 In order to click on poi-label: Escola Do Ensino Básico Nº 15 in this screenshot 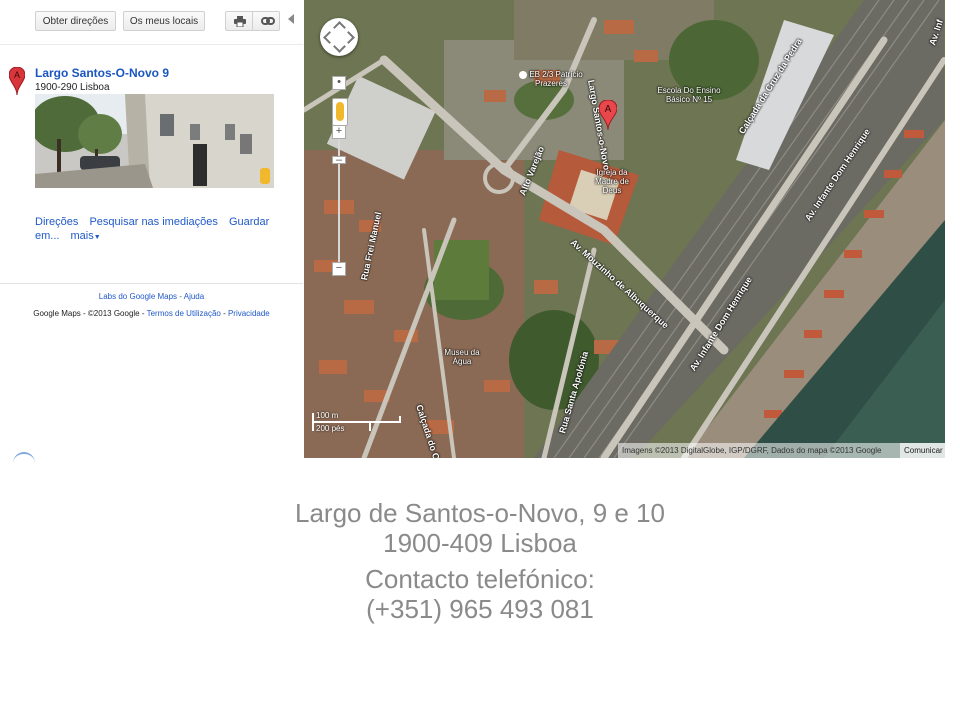, I will do `click(689, 95)`.